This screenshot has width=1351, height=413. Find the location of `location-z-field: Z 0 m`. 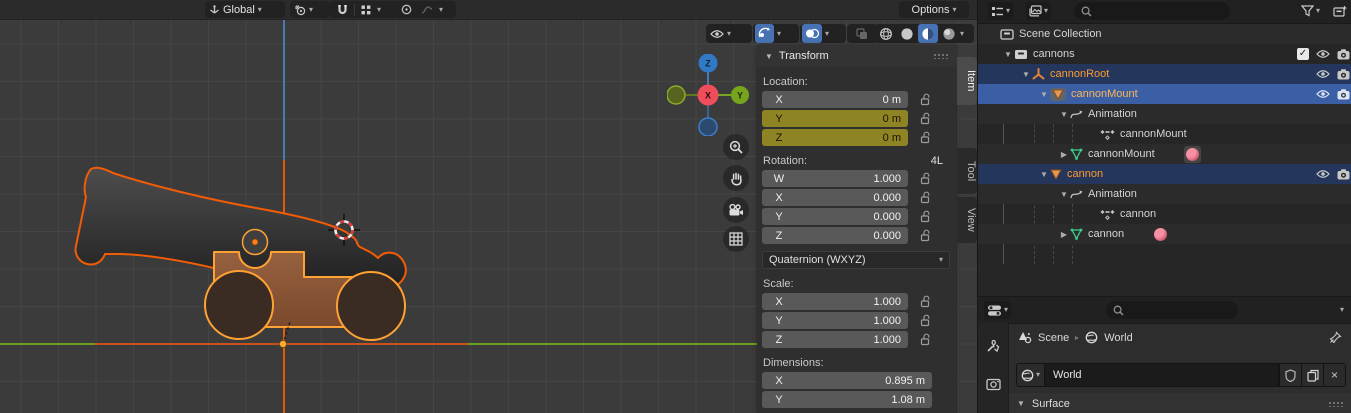

location-z-field: Z 0 m is located at coordinates (835, 137).